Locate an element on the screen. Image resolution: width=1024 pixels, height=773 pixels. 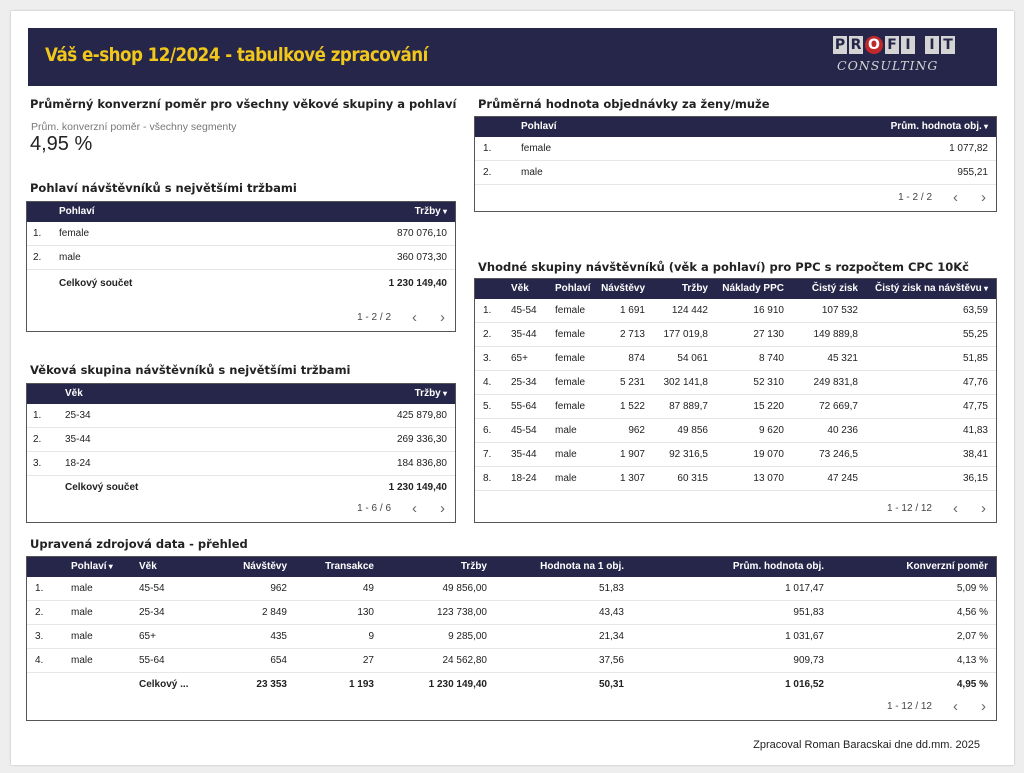
table-row: 3. 18-24 184 836,80 is located at coordinates (241, 464).